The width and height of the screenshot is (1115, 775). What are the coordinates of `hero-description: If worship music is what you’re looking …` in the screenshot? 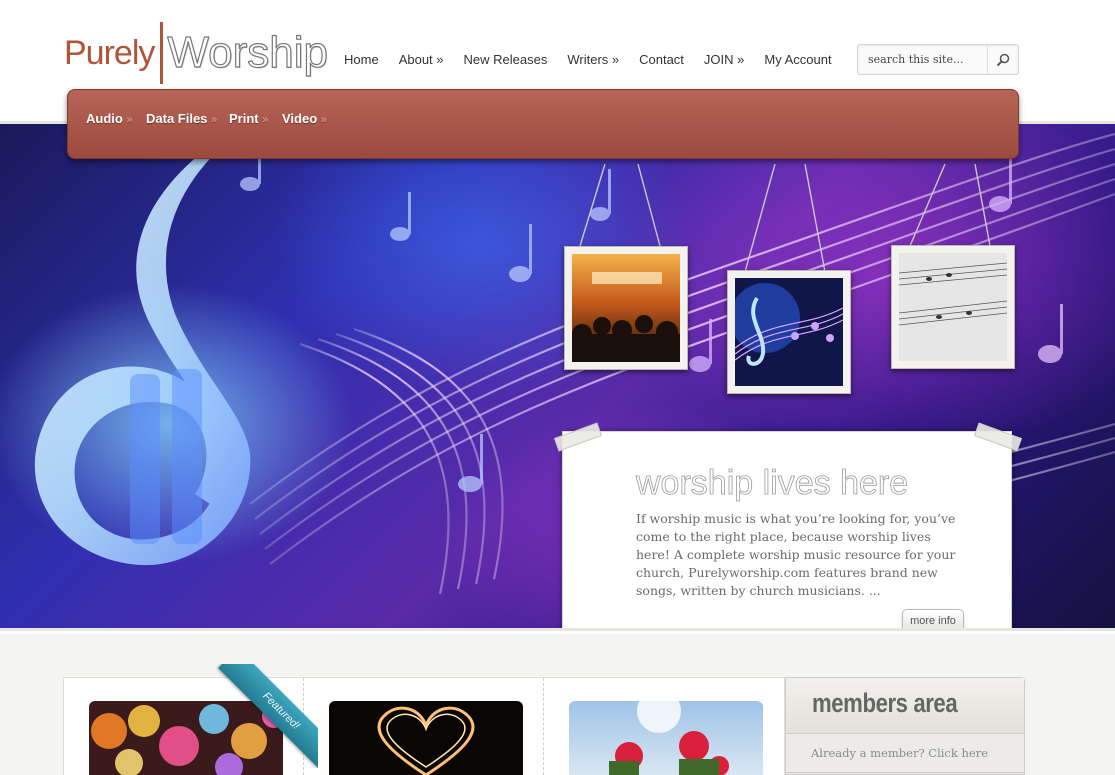 It's located at (796, 554).